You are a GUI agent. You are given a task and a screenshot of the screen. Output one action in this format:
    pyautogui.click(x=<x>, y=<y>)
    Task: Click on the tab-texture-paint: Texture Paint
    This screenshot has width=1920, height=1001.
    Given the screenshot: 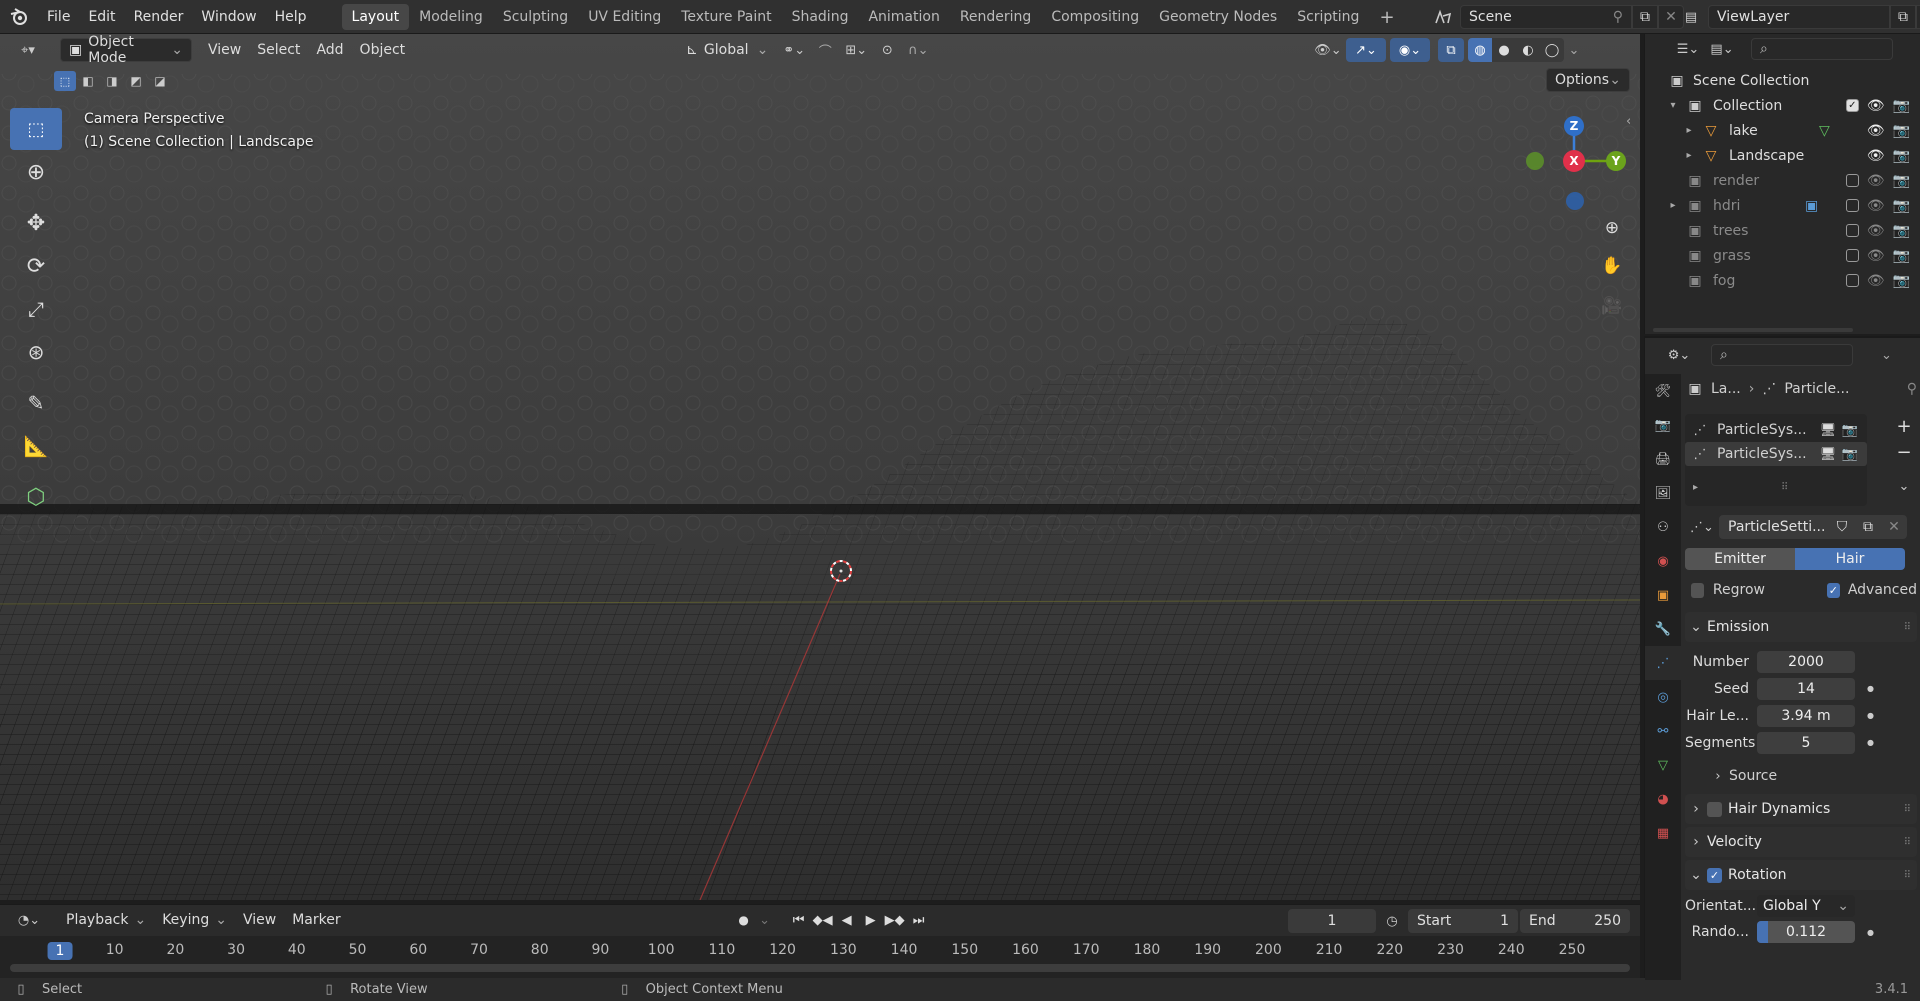 What is the action you would take?
    pyautogui.click(x=726, y=17)
    